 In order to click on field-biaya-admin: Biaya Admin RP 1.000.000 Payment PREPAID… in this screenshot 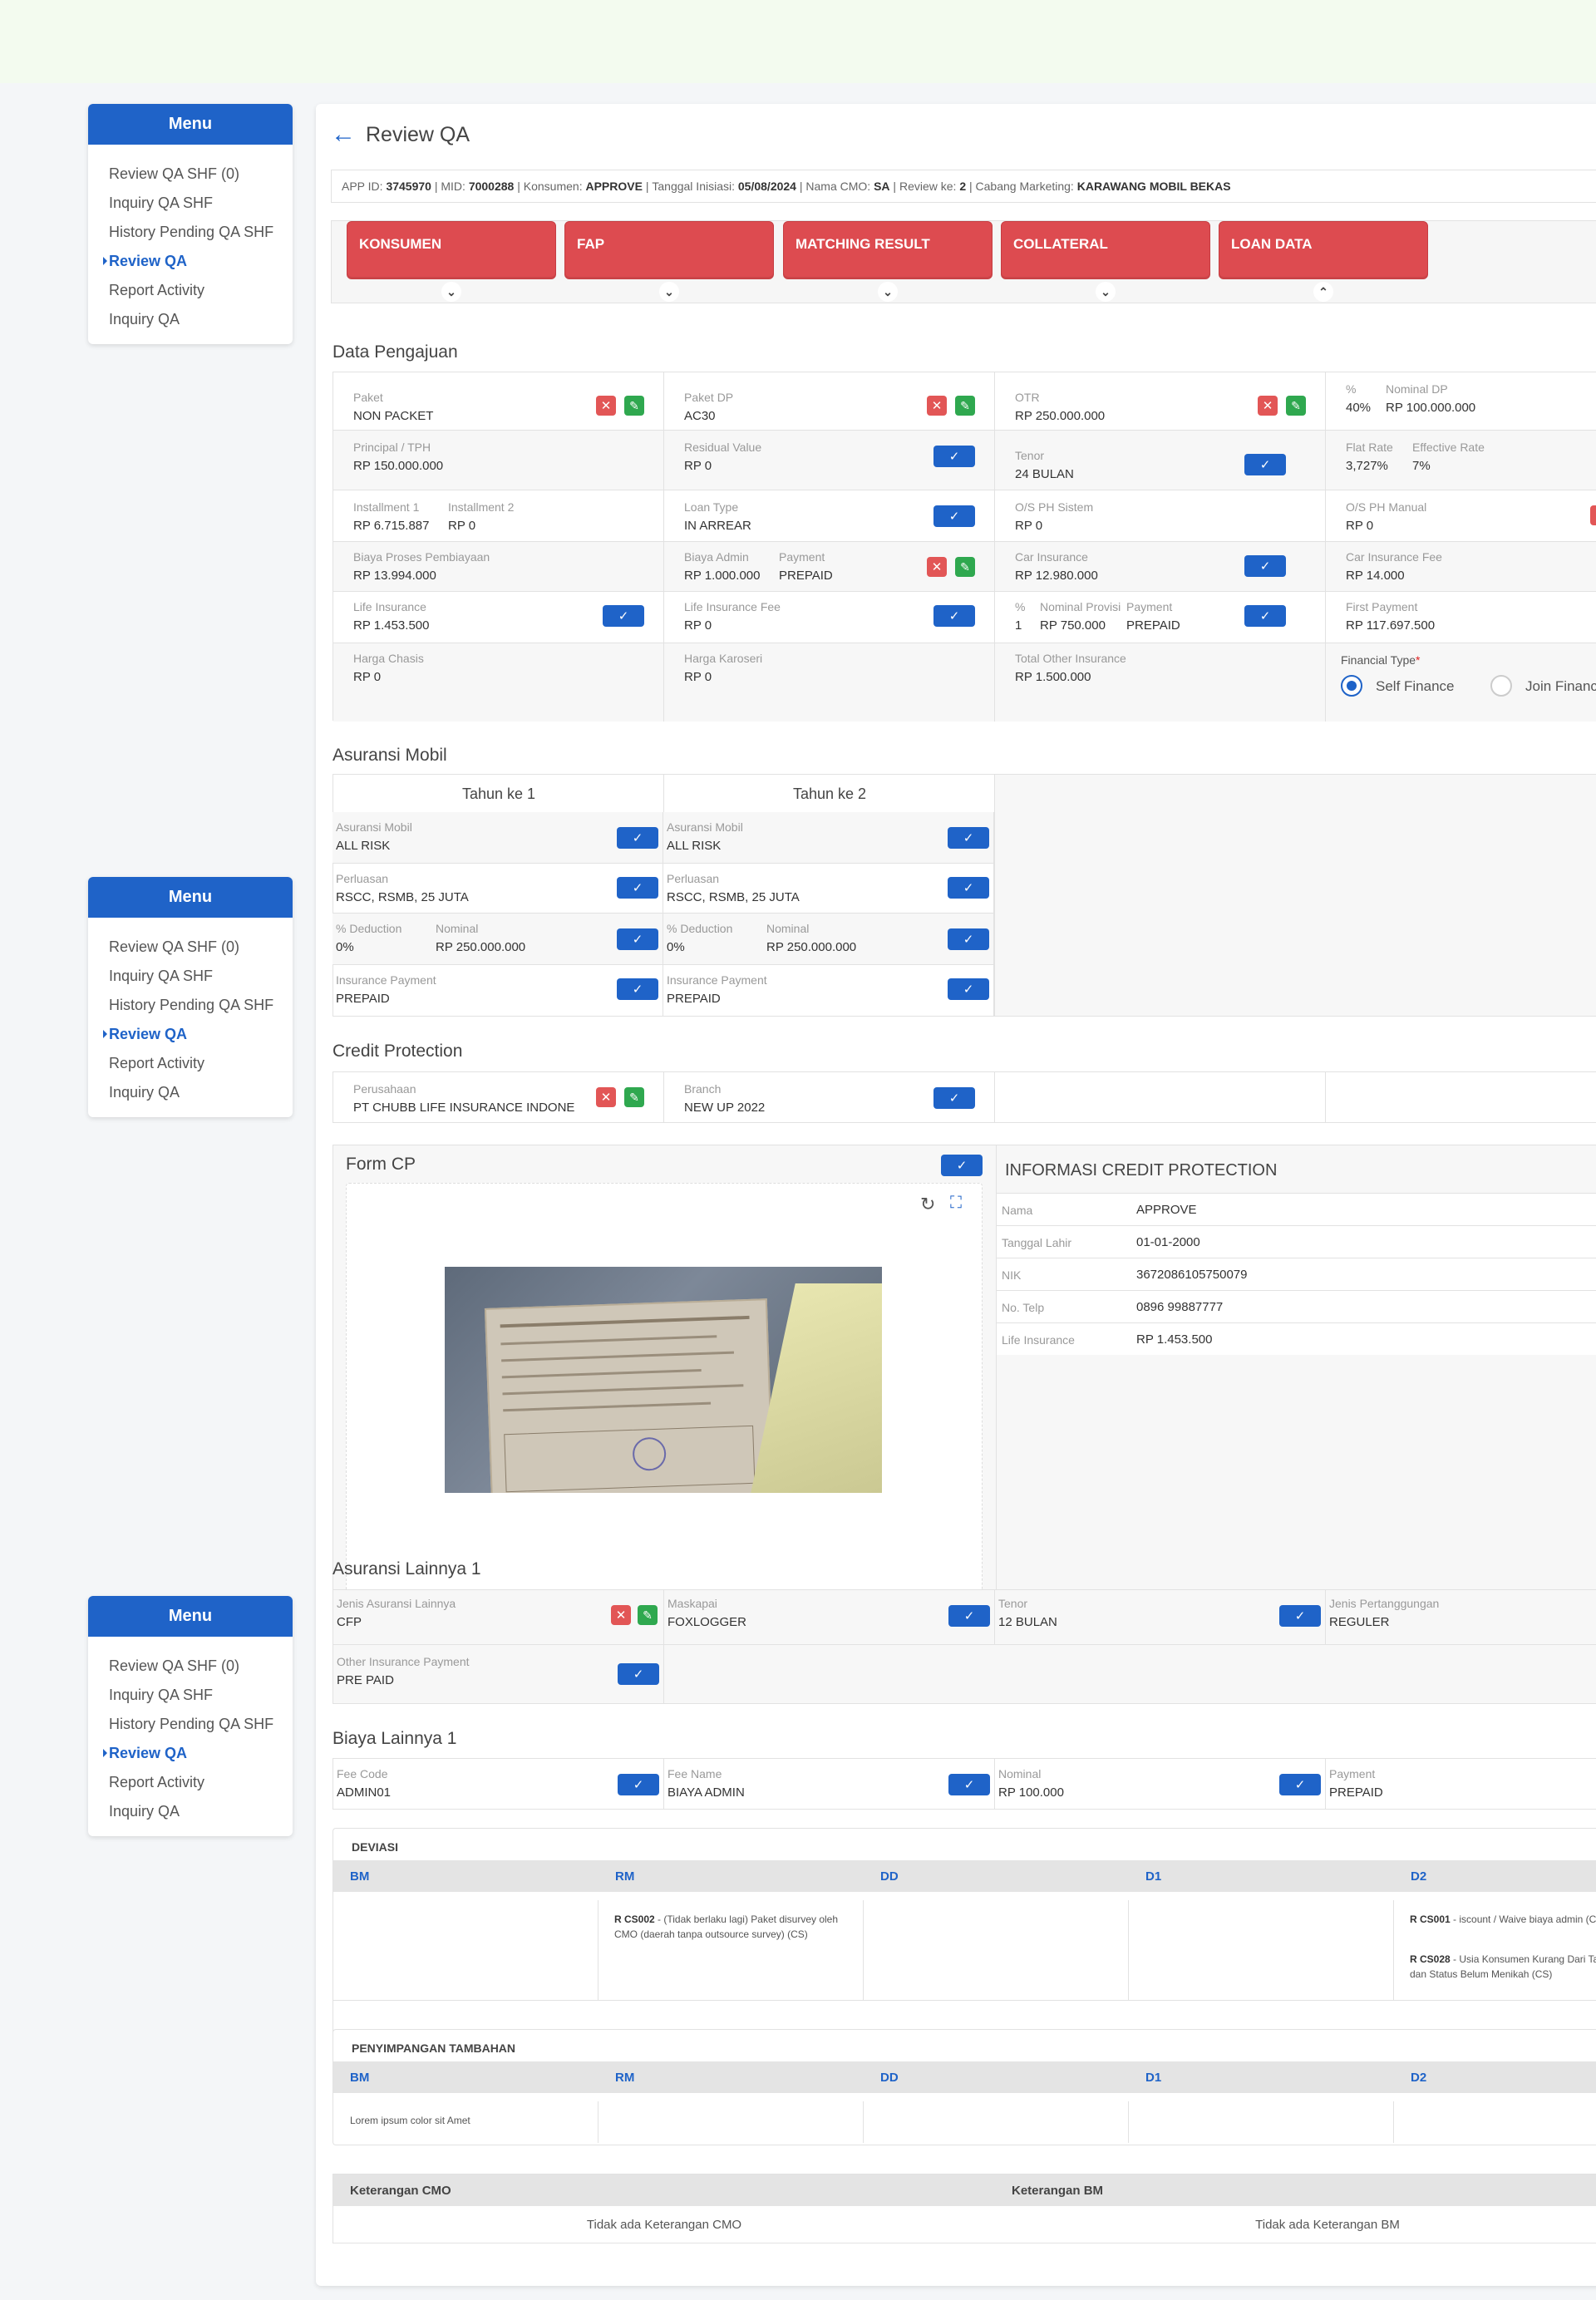, I will do `click(829, 567)`.